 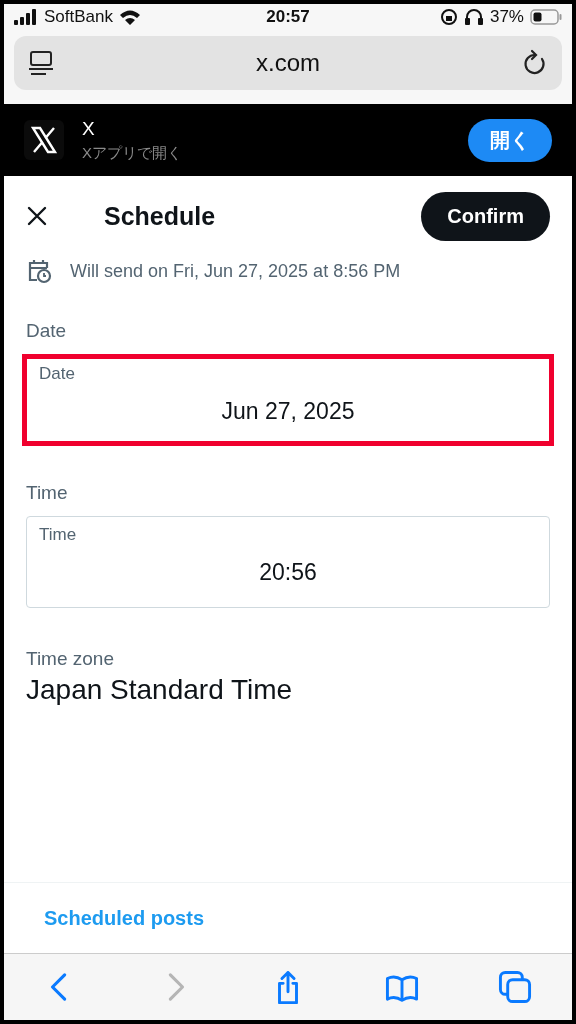 What do you see at coordinates (44, 140) in the screenshot?
I see `x-logo-icon` at bounding box center [44, 140].